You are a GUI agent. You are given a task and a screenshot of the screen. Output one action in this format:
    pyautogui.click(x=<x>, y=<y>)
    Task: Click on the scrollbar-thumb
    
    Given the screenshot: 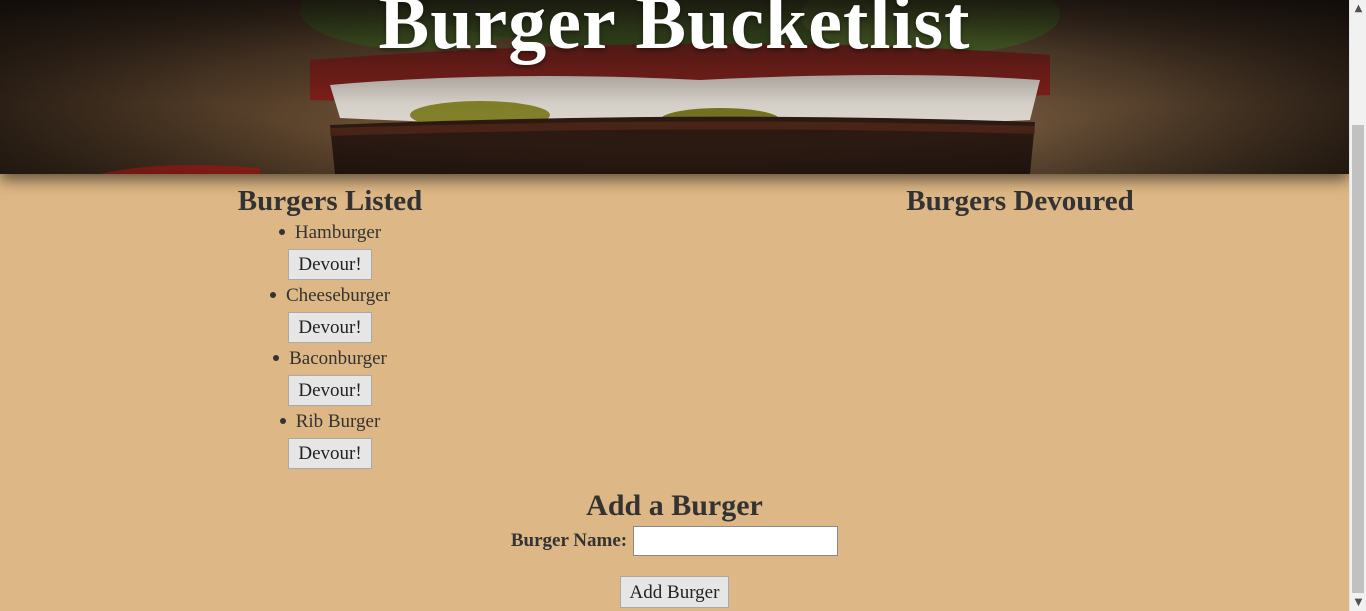 What is the action you would take?
    pyautogui.click(x=1358, y=359)
    